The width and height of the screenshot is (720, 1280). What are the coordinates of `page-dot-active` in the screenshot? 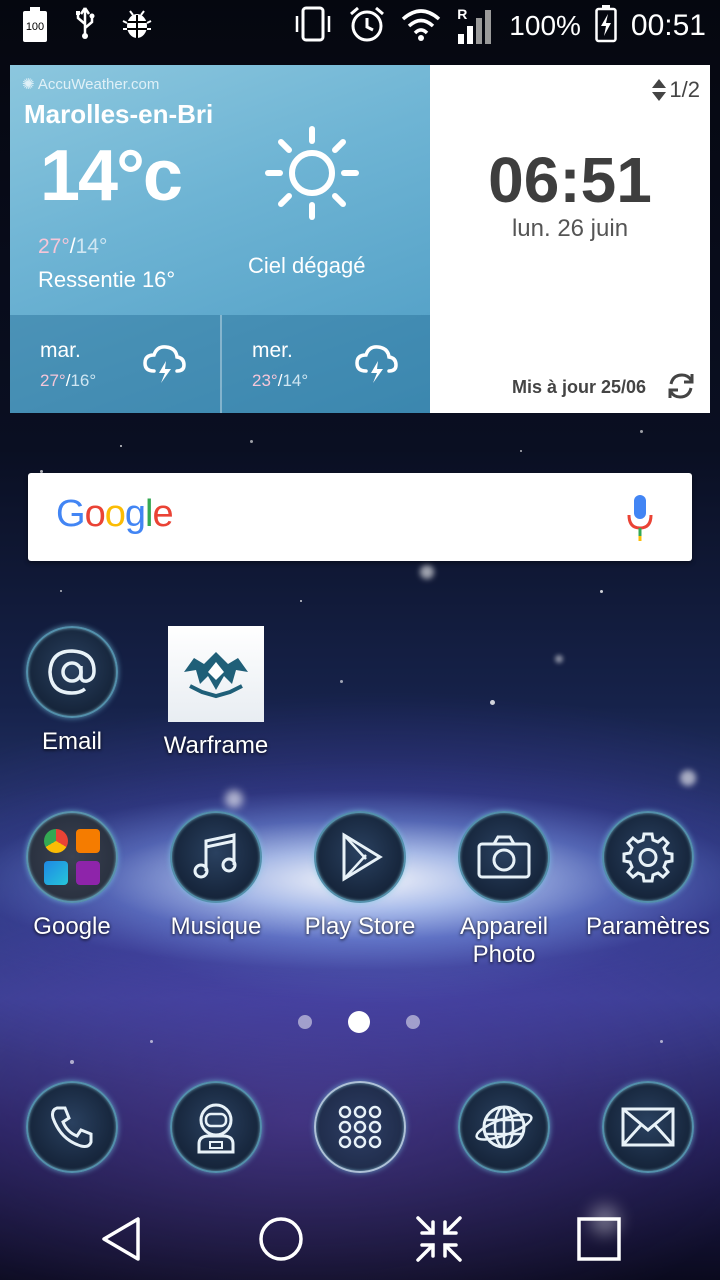 It's located at (359, 1022).